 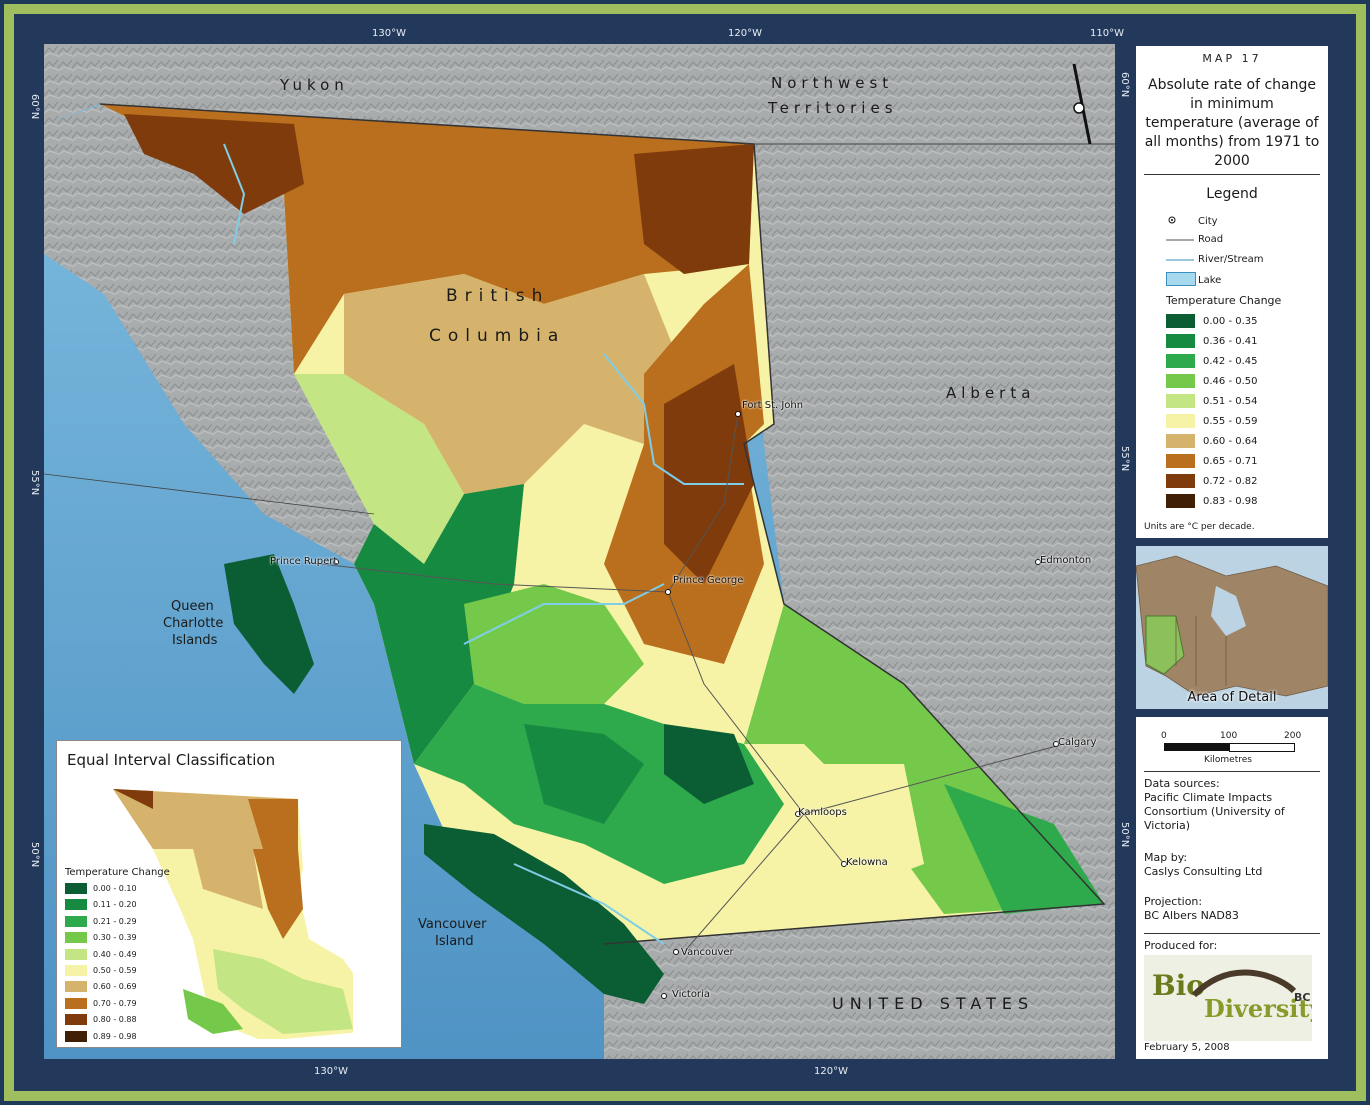 What do you see at coordinates (115, 970) in the screenshot?
I see `eq-class-label: 0.50 - 0.59` at bounding box center [115, 970].